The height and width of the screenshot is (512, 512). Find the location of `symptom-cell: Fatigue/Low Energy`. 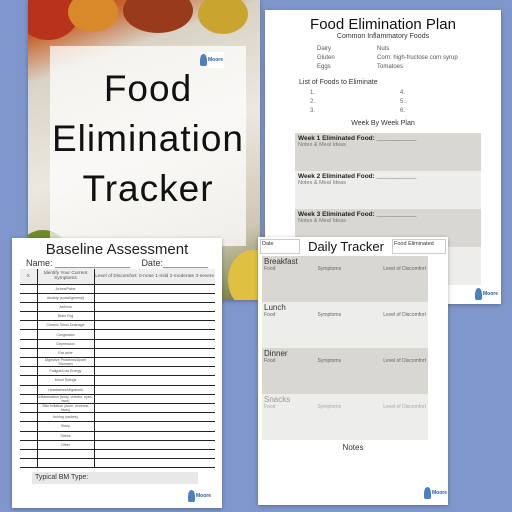

symptom-cell: Fatigue/Low Energy is located at coordinates (66, 371).